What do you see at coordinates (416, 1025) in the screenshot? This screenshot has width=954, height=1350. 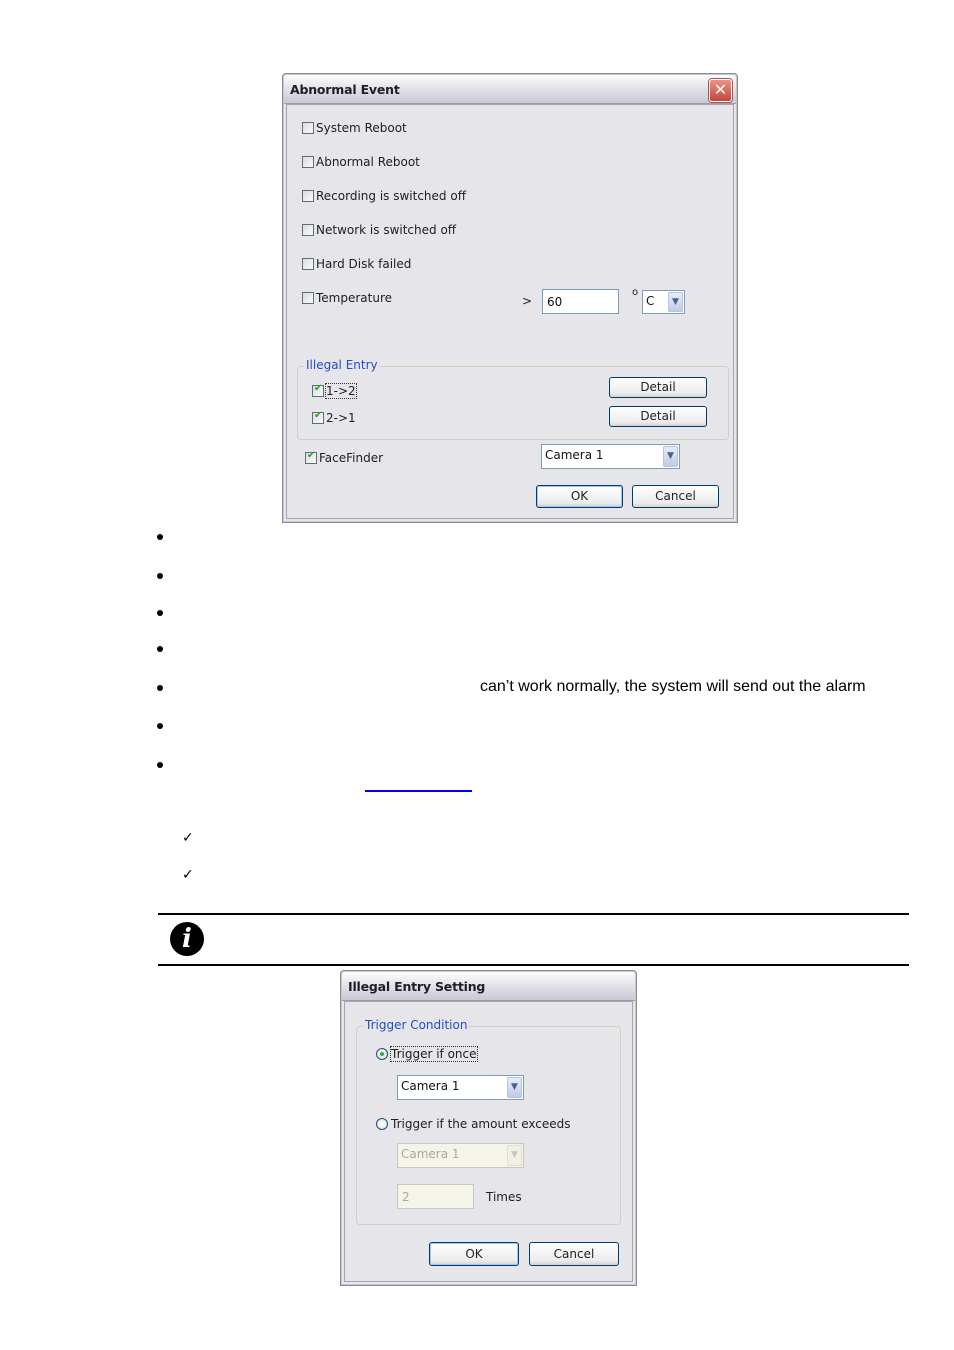 I see `group-legend: Trigger Condition` at bounding box center [416, 1025].